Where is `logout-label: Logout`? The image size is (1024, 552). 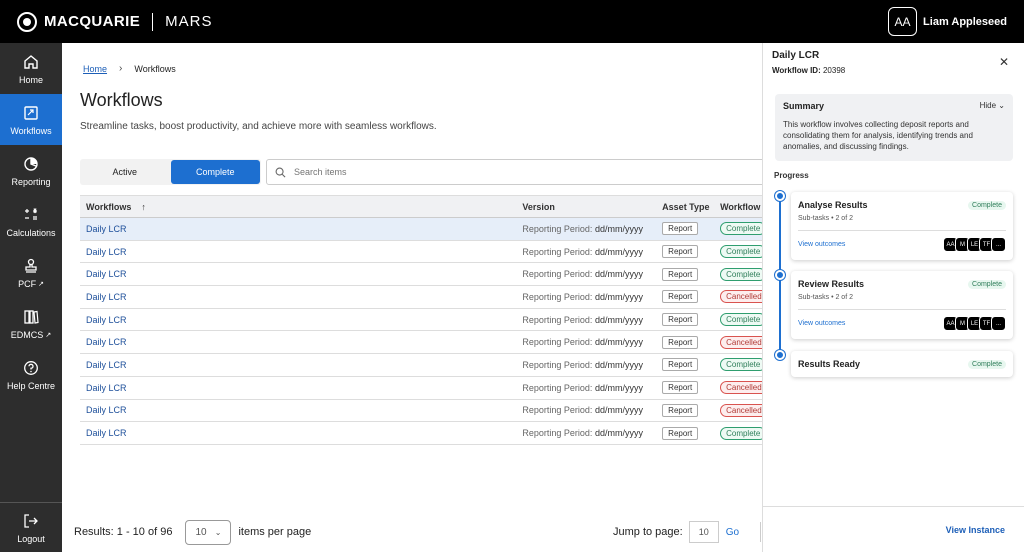 logout-label: Logout is located at coordinates (31, 538).